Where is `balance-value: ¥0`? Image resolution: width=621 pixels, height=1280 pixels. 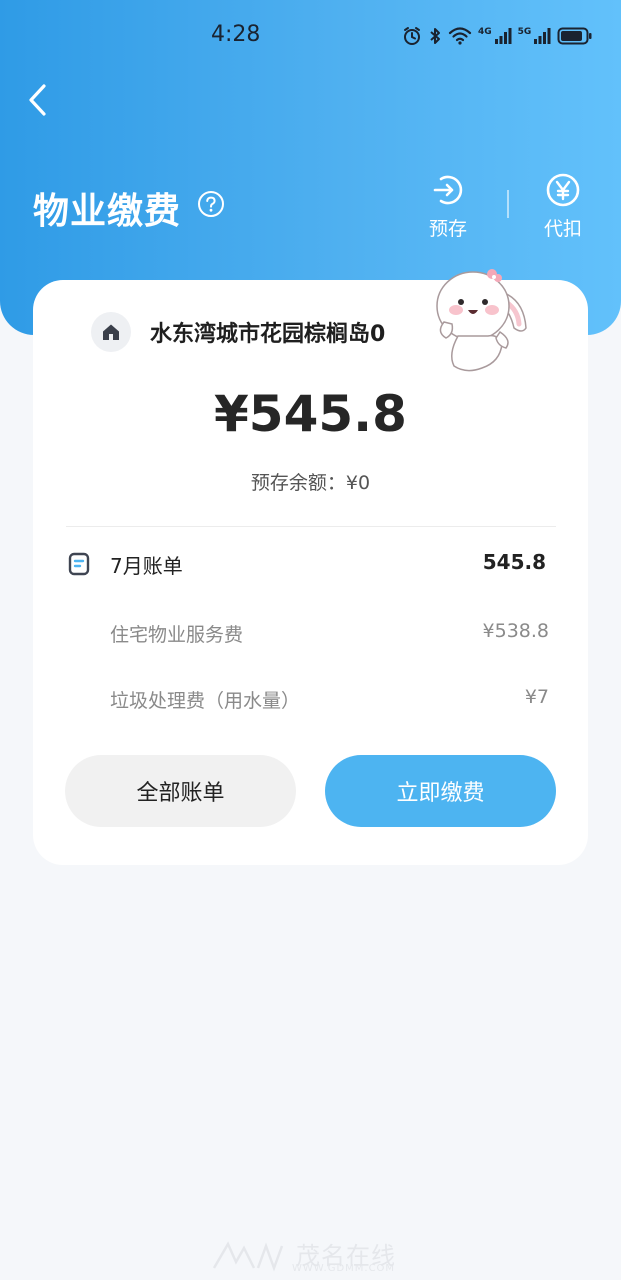 balance-value: ¥0 is located at coordinates (358, 483).